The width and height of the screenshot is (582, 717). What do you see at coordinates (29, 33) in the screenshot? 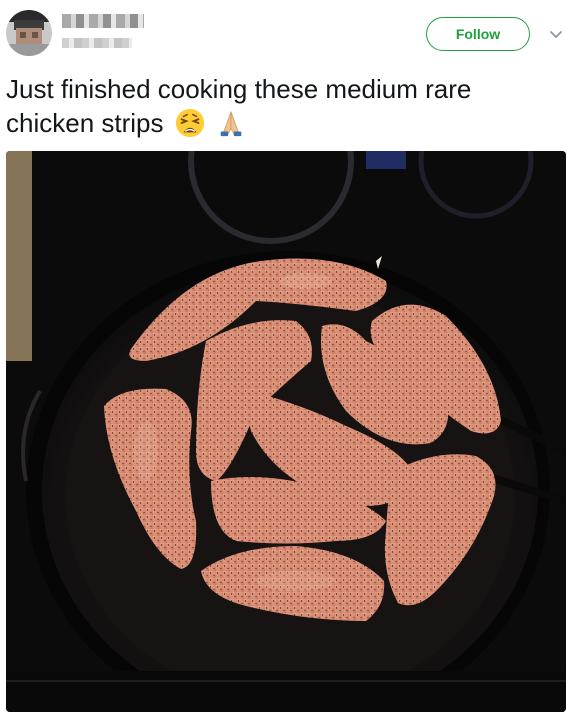
I see `avatar` at bounding box center [29, 33].